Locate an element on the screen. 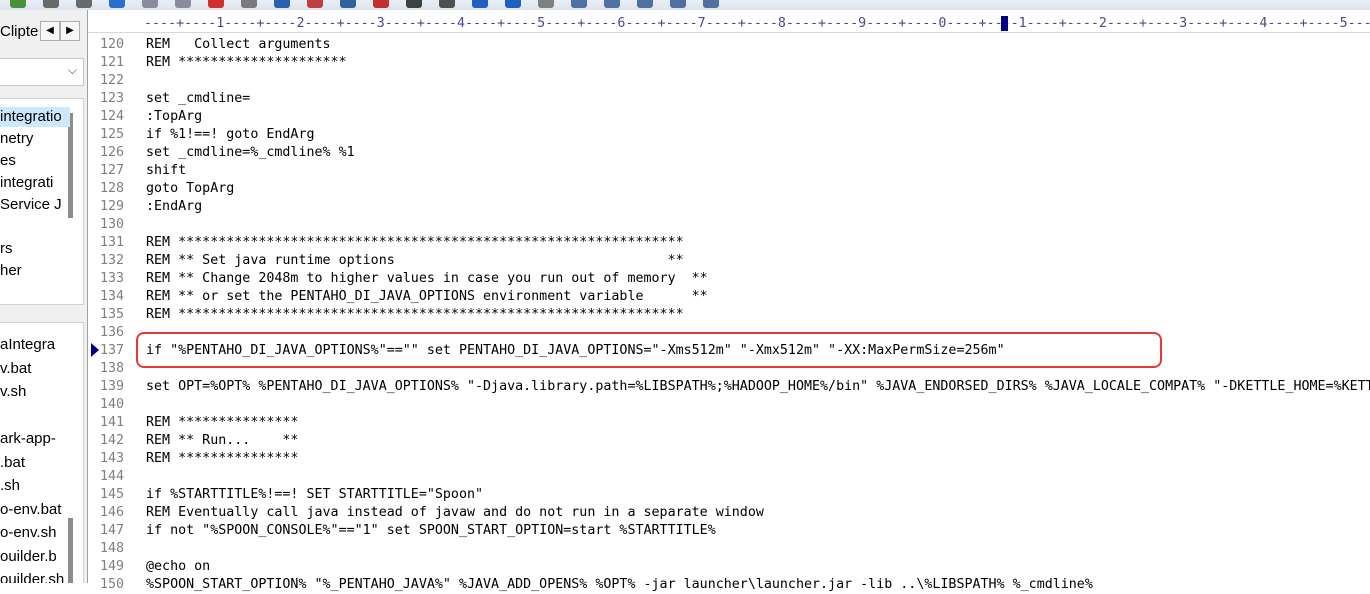 This screenshot has height=594, width=1370. tree-item: .sh is located at coordinates (35, 486).